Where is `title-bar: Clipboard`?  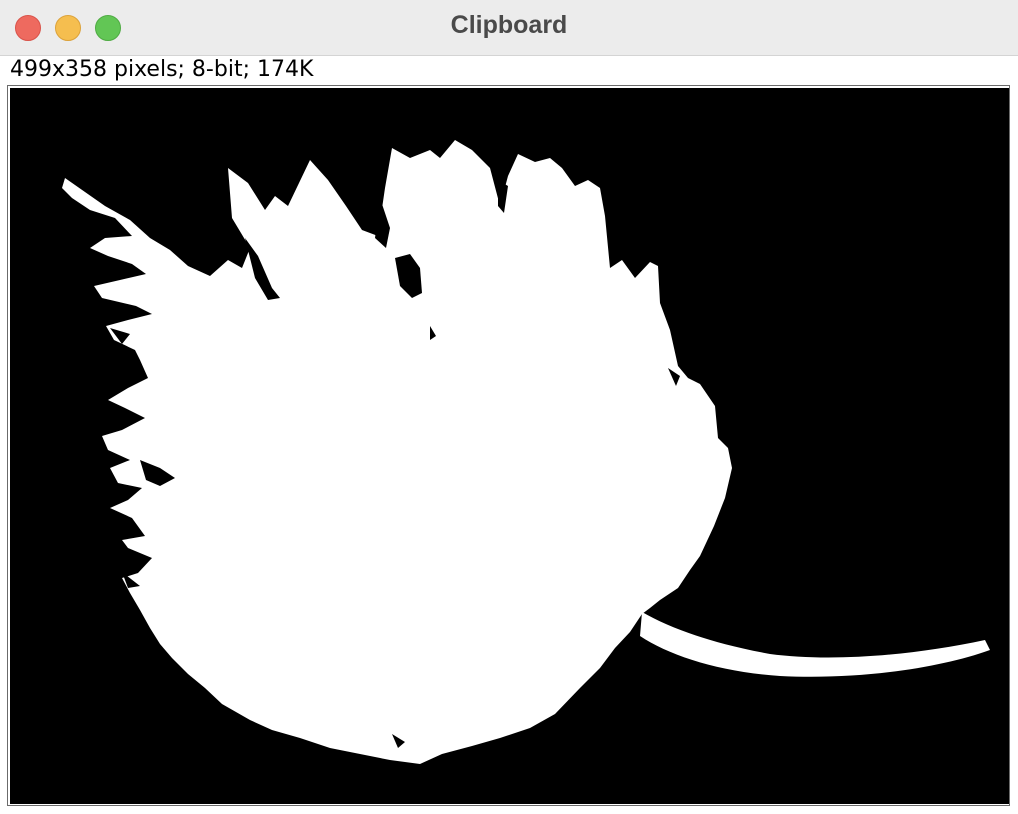 title-bar: Clipboard is located at coordinates (509, 28).